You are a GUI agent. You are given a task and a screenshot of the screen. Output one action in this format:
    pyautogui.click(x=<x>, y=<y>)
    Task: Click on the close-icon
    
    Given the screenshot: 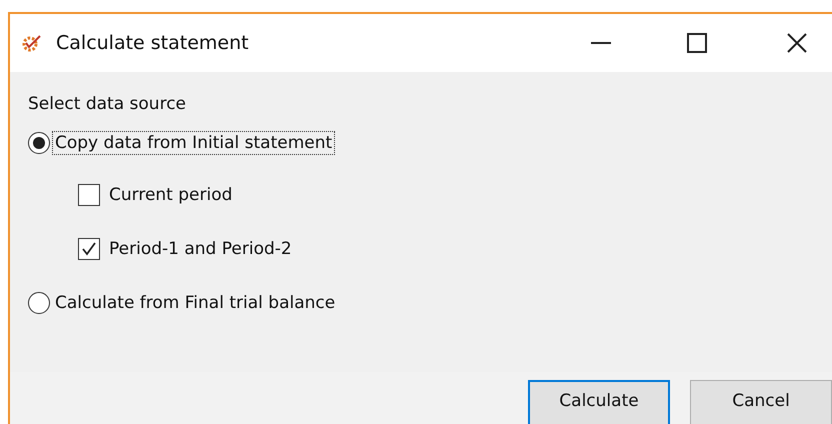 What is the action you would take?
    pyautogui.click(x=797, y=43)
    